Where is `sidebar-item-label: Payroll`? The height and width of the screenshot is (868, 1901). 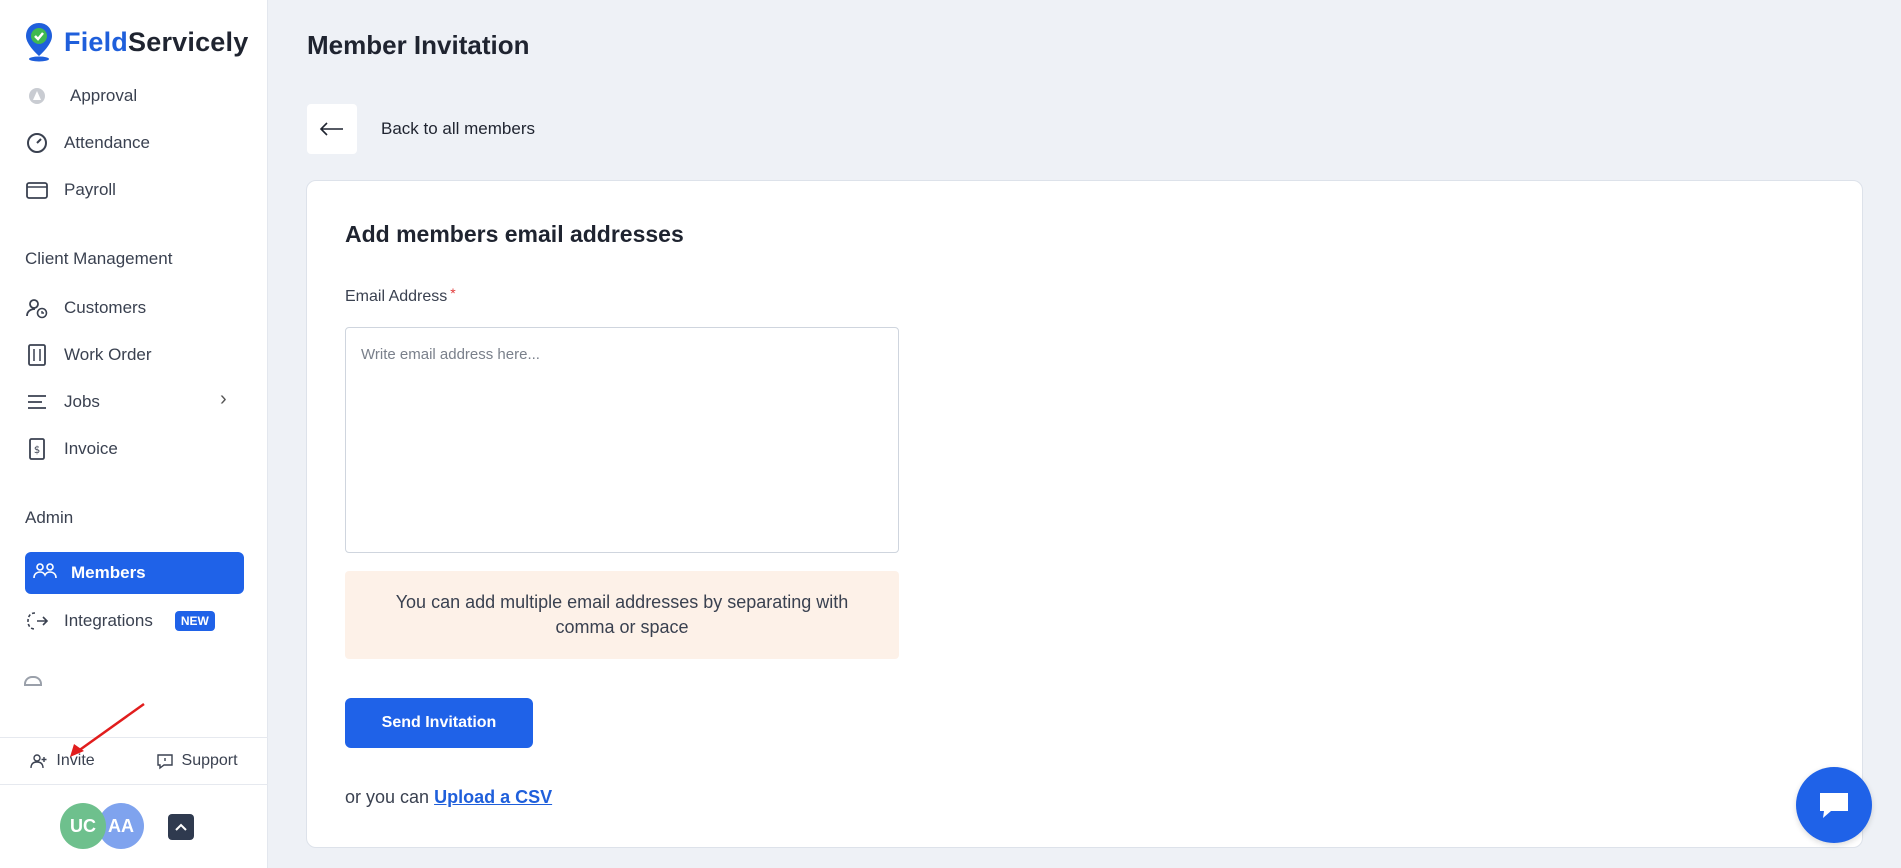
sidebar-item-label: Payroll is located at coordinates (90, 189).